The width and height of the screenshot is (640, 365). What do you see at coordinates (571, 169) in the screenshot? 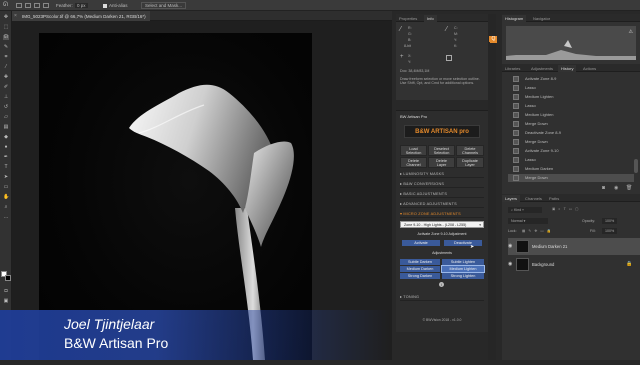
I see `history-item: Medium Darken` at bounding box center [571, 169].